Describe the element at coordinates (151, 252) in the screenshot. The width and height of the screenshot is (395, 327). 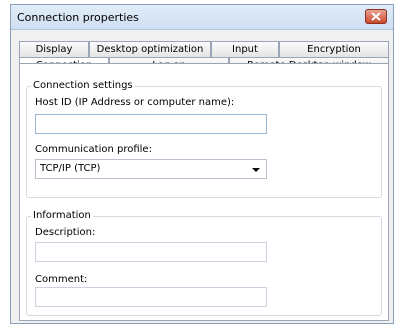
I see `description-input` at that location.